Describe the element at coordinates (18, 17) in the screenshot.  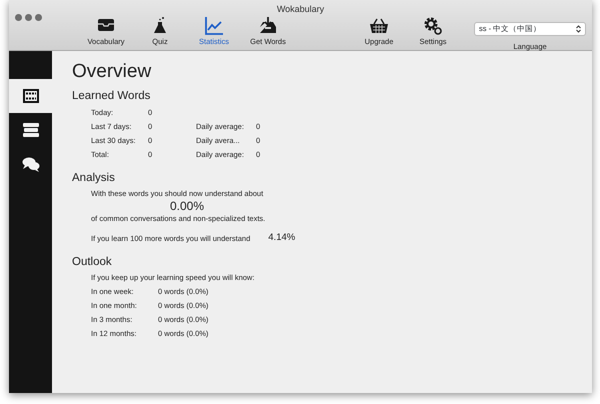
I see `close-button` at that location.